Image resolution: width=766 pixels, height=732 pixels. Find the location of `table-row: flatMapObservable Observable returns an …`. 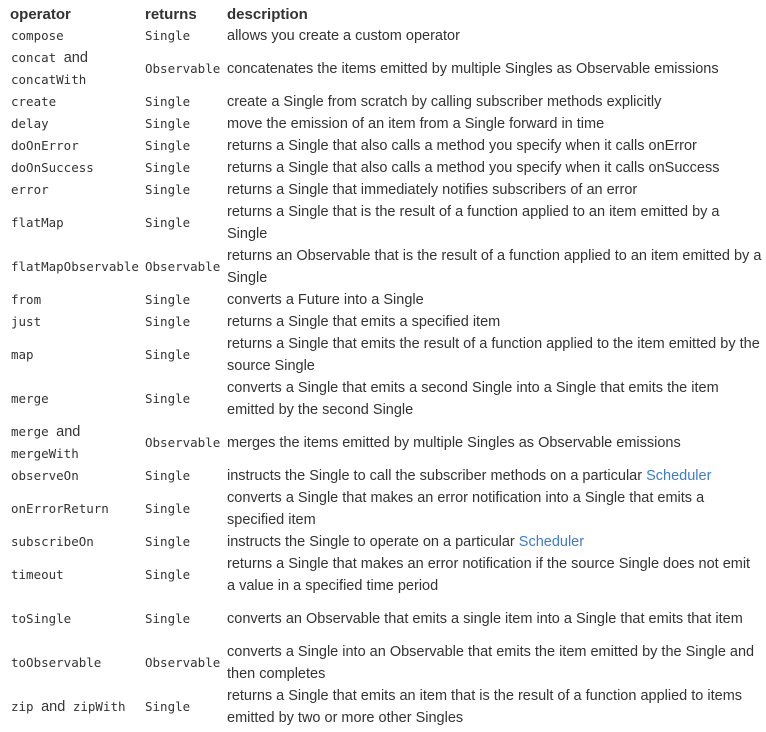

table-row: flatMapObservable Observable returns an … is located at coordinates (383, 267).